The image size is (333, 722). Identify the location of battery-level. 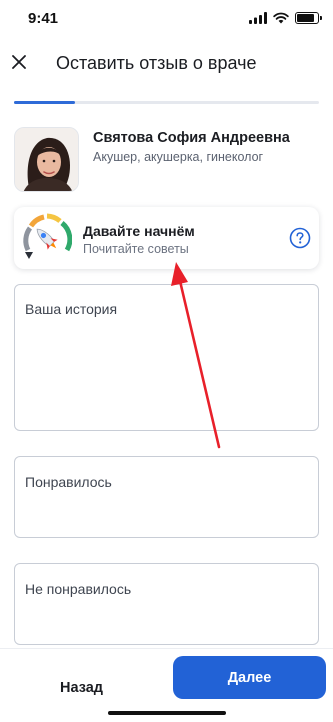
(305, 18).